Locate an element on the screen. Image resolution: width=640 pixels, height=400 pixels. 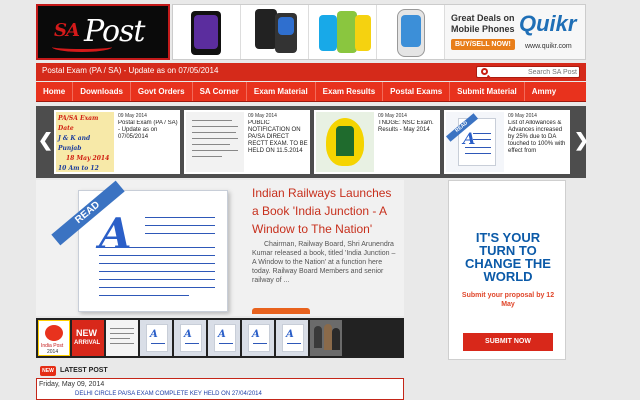
nav-sa-corner: SA Corner is located at coordinates (220, 91).